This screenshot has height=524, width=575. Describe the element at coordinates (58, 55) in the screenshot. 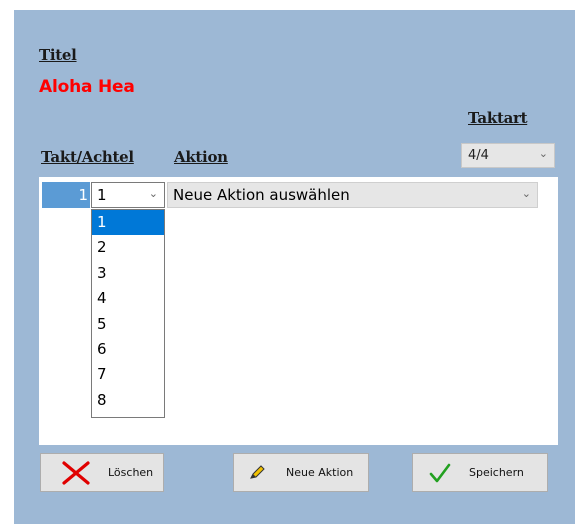

I see `title-label: Titel` at that location.